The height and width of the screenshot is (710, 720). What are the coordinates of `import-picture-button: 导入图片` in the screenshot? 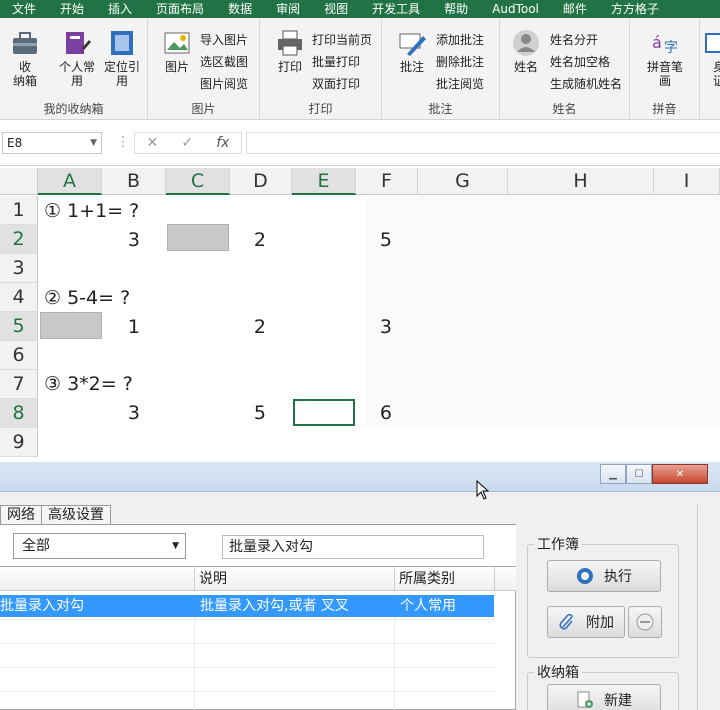 It's located at (224, 40).